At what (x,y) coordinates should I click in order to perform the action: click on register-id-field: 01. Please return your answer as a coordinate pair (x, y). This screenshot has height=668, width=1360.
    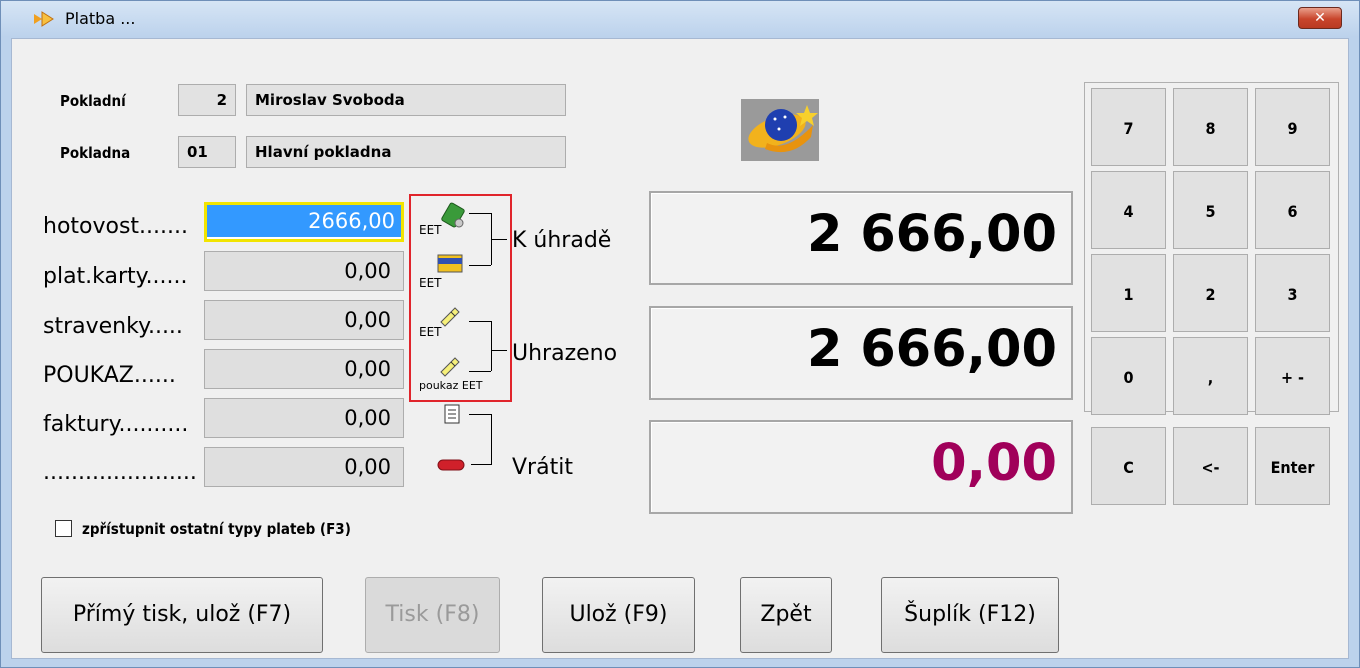
    Looking at the image, I should click on (207, 152).